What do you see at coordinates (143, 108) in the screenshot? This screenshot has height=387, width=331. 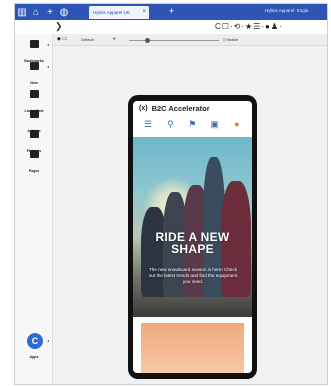 I see `brand-logo: (x)` at bounding box center [143, 108].